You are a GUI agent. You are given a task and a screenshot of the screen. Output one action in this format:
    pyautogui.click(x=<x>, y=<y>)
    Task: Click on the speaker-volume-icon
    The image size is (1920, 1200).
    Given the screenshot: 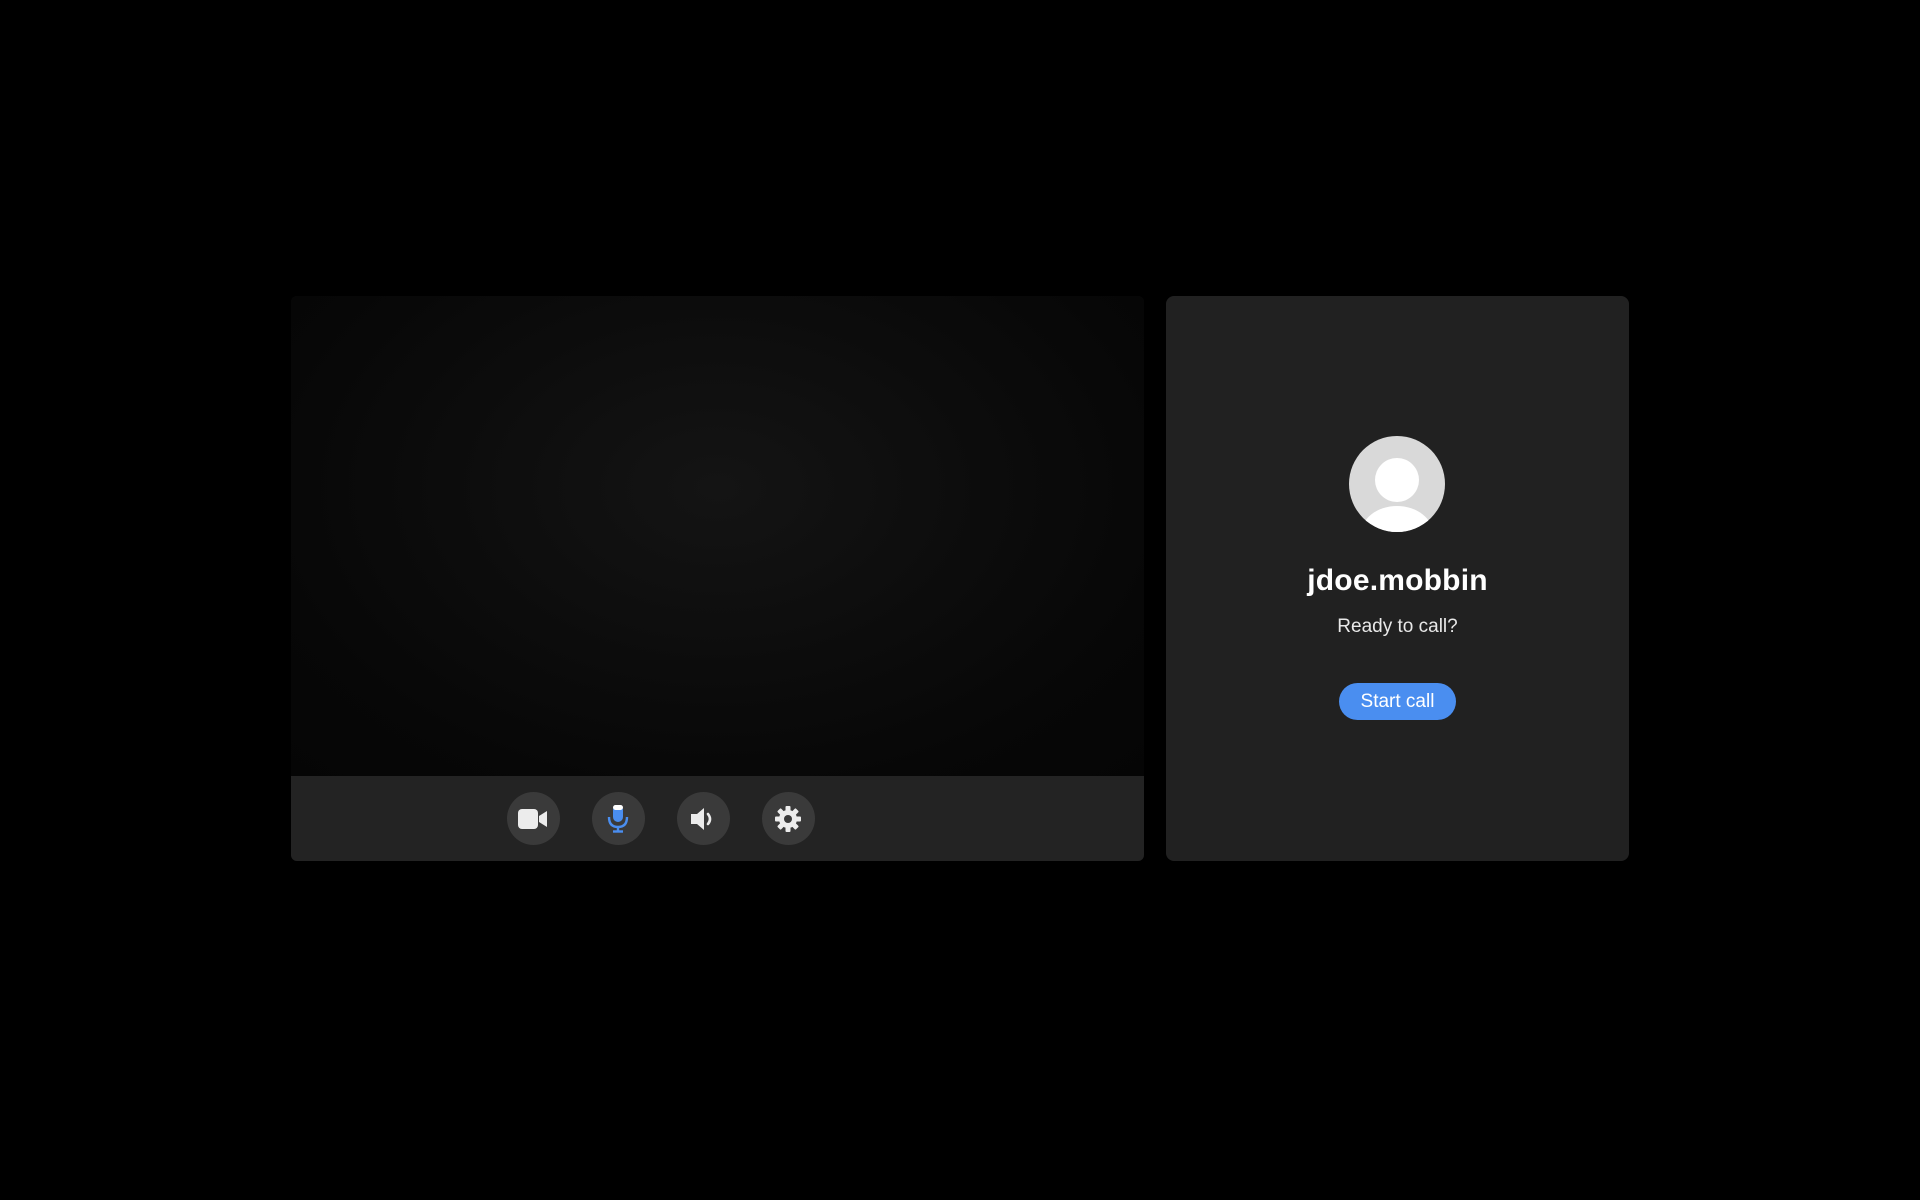 What is the action you would take?
    pyautogui.click(x=701, y=818)
    